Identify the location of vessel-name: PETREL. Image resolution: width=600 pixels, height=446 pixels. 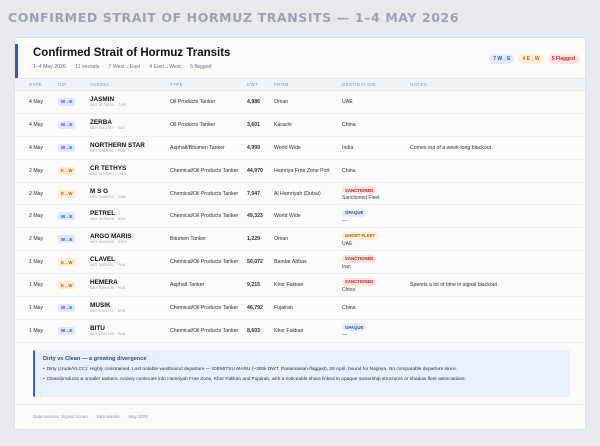
(130, 213).